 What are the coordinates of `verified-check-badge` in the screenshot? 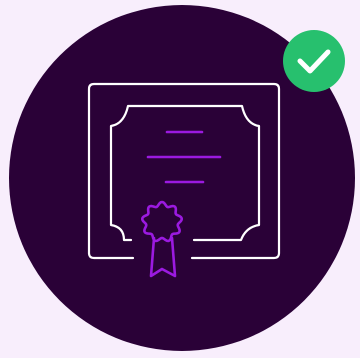 It's located at (314, 61).